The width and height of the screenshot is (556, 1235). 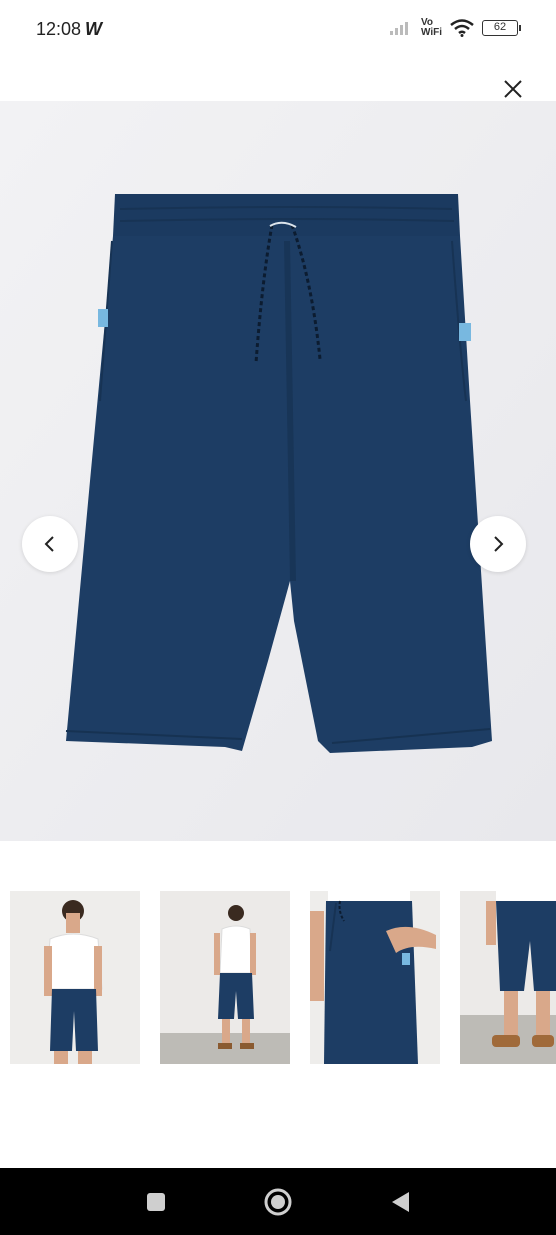 I want to click on square-icon, so click(x=156, y=1202).